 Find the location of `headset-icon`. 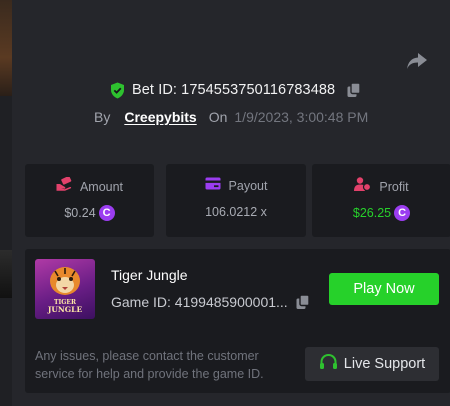

headset-icon is located at coordinates (328, 364).